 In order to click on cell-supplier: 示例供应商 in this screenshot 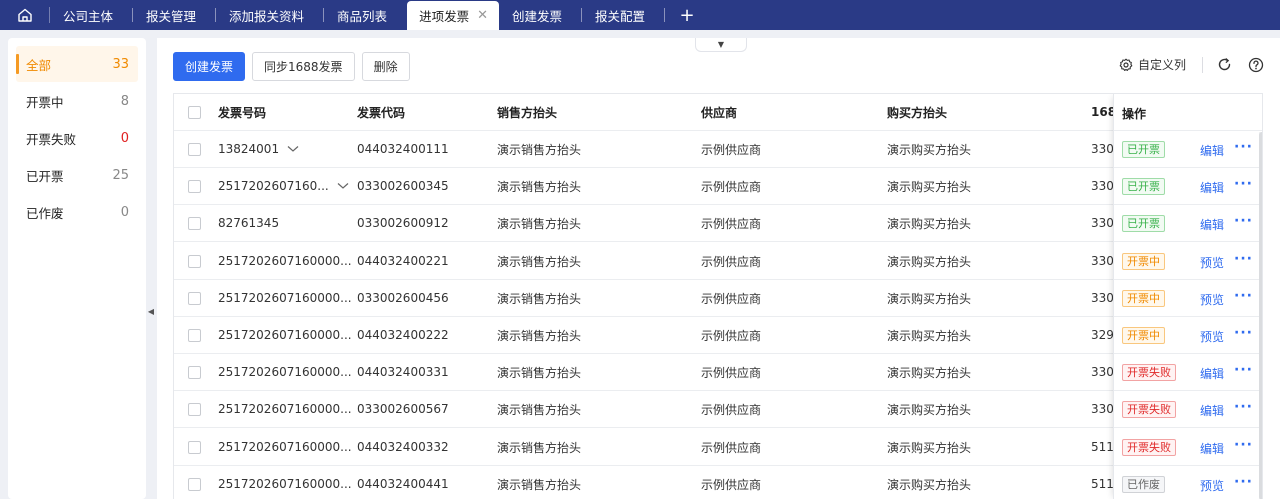, I will do `click(731, 298)`.